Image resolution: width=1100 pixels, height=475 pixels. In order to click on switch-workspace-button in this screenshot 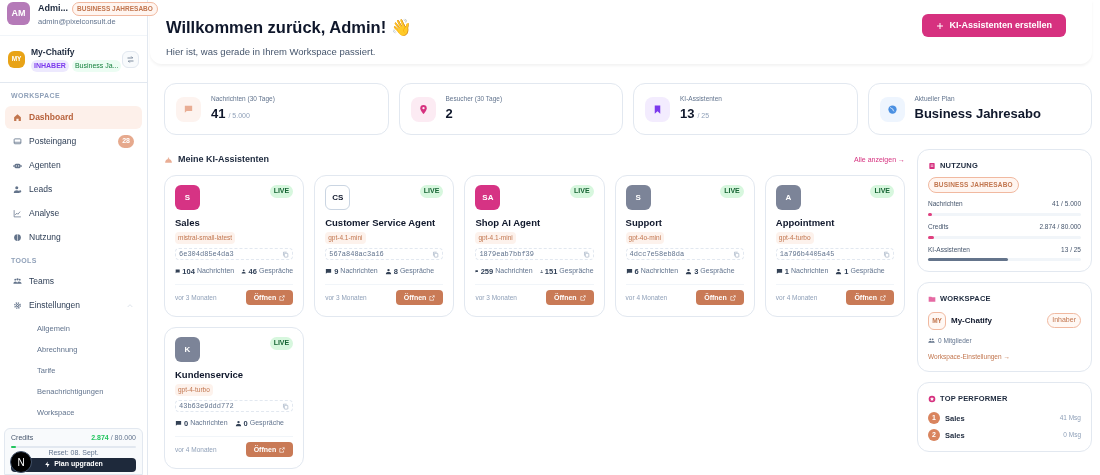, I will do `click(130, 59)`.